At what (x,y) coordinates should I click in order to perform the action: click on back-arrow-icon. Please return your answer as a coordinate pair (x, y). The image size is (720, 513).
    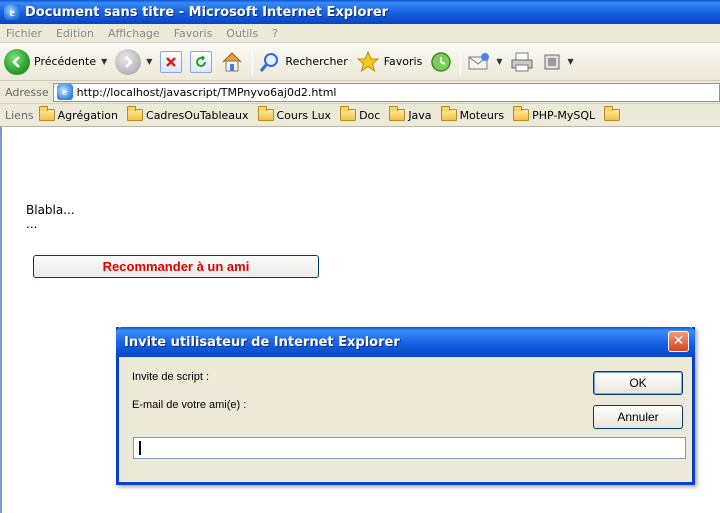
    Looking at the image, I should click on (17, 61).